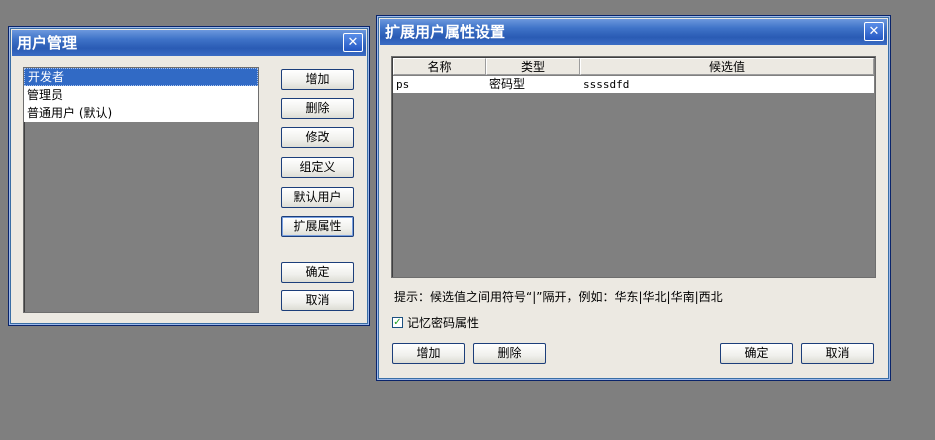 The height and width of the screenshot is (440, 935). Describe the element at coordinates (317, 226) in the screenshot. I see `extend-attributes-button: 扩展属性` at that location.